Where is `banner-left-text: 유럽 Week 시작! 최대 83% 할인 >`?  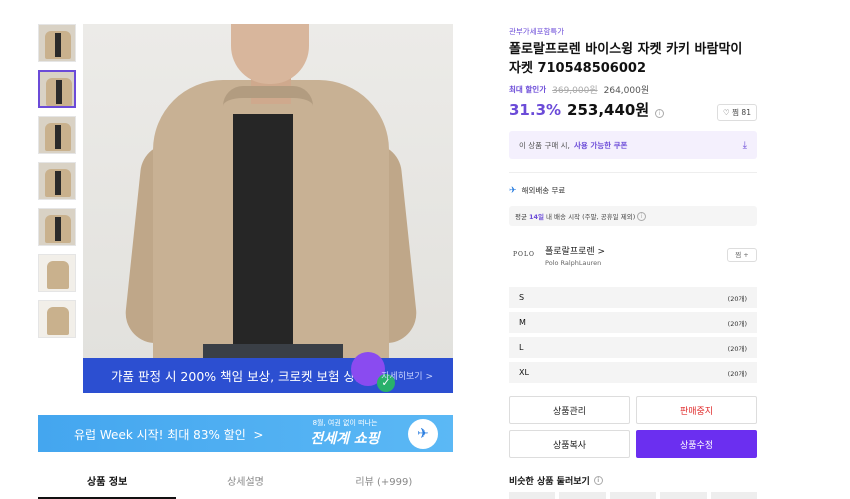 banner-left-text: 유럽 Week 시작! 최대 83% 할인 > is located at coordinates (169, 435).